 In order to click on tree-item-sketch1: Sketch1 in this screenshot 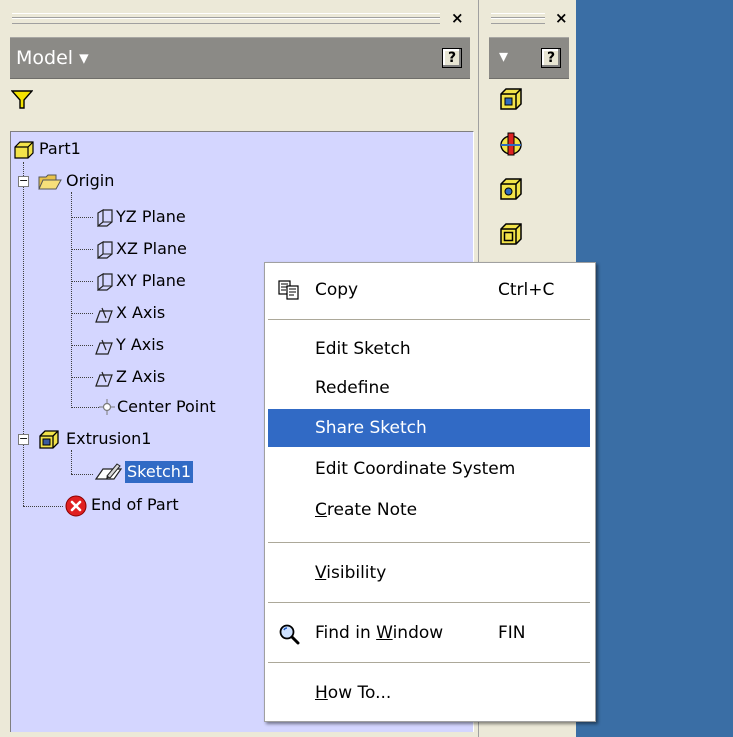, I will do `click(165, 472)`.